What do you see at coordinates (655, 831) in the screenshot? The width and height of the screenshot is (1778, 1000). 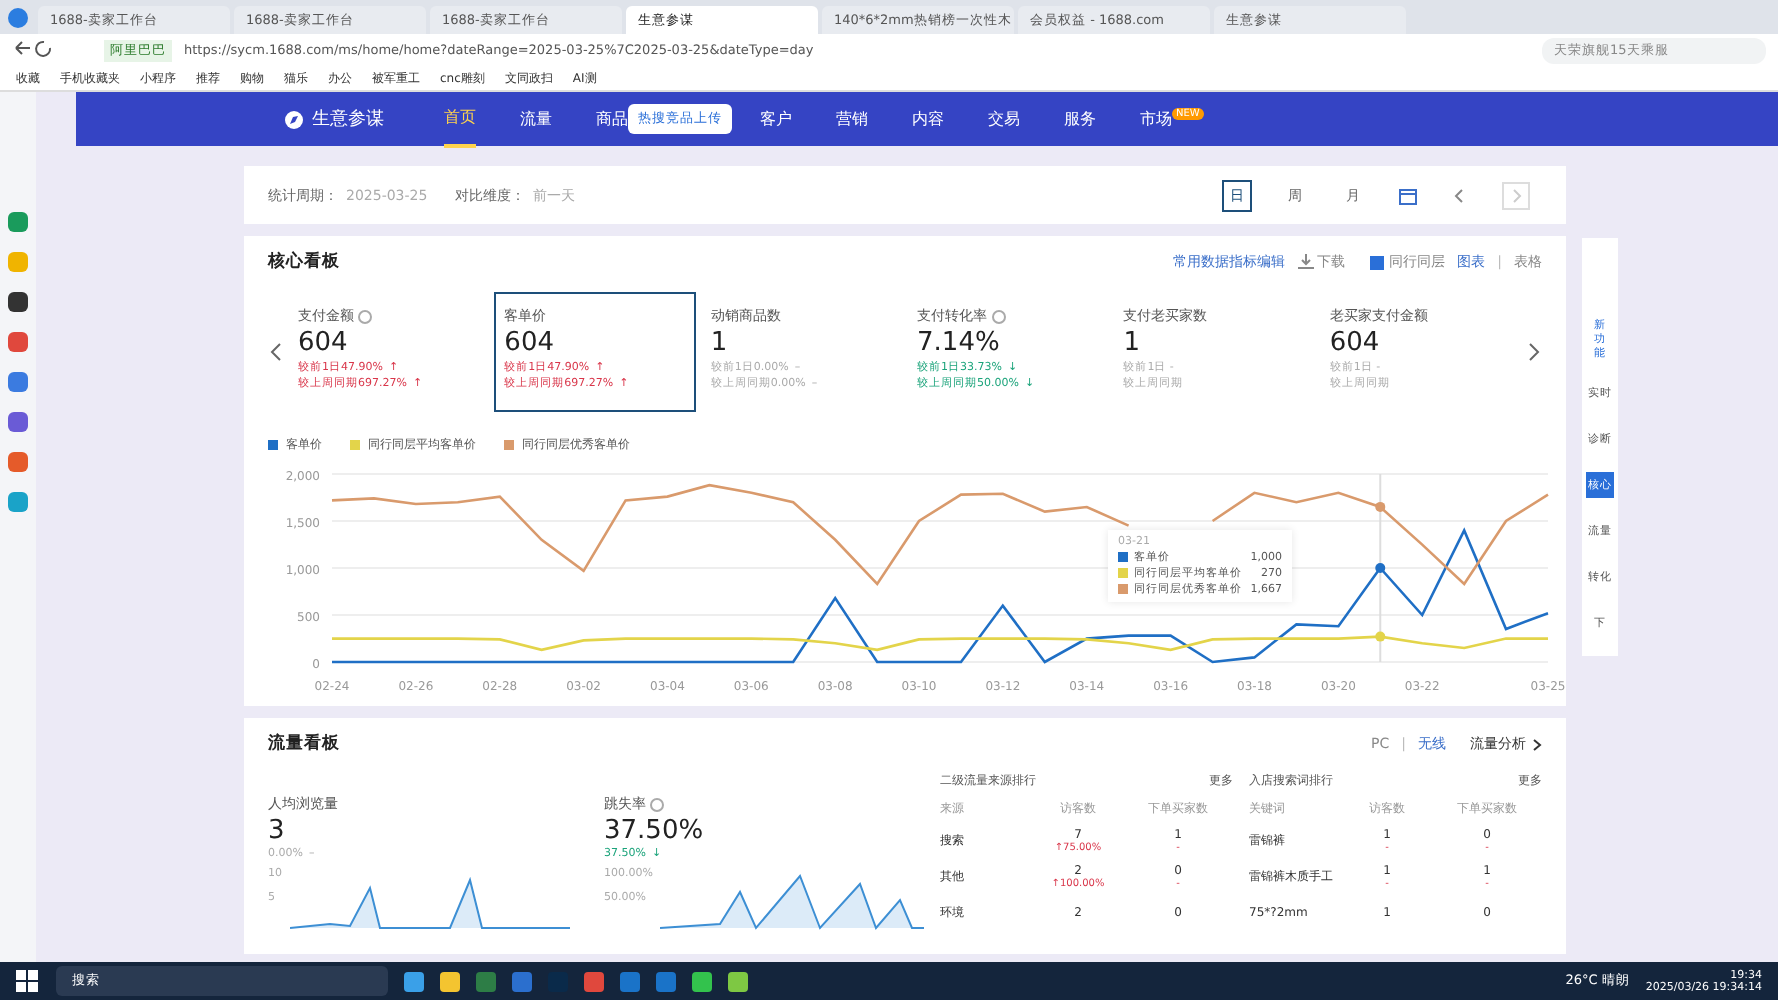 I see `metric-value: 37.50%` at bounding box center [655, 831].